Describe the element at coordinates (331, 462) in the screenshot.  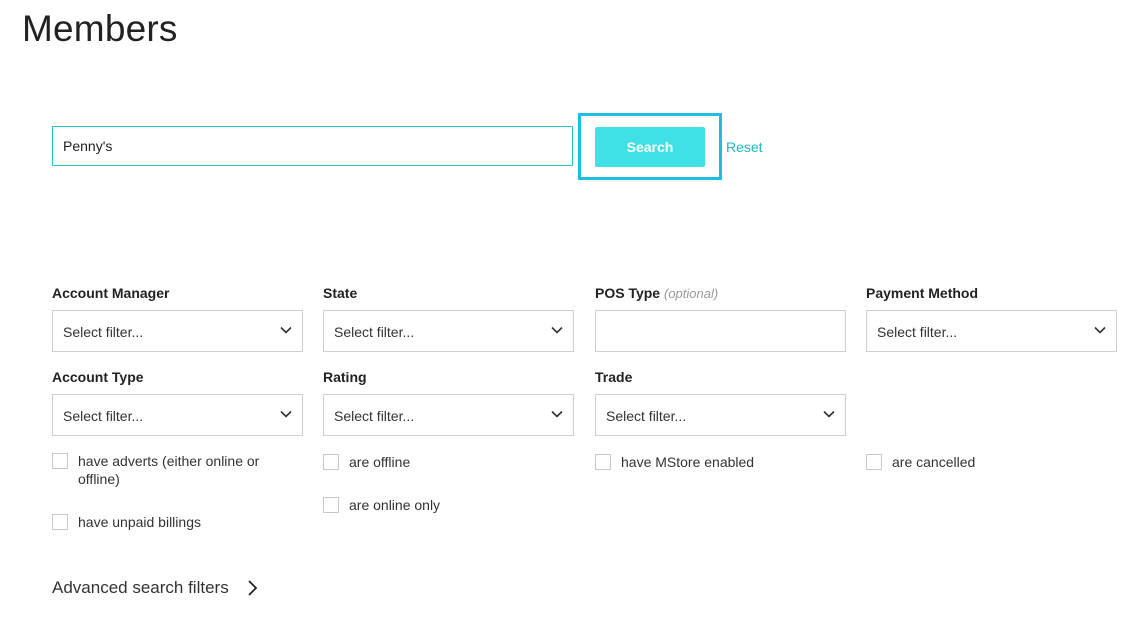
I see `are-offline-checkbox` at that location.